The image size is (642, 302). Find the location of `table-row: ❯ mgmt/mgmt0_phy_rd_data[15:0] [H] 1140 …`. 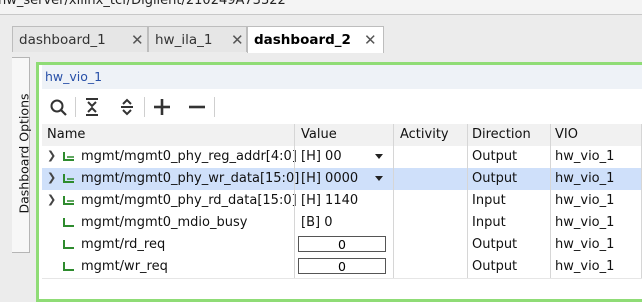

table-row: ❯ mgmt/mgmt0_phy_rd_data[15:0] [H] 1140 … is located at coordinates (342, 201).